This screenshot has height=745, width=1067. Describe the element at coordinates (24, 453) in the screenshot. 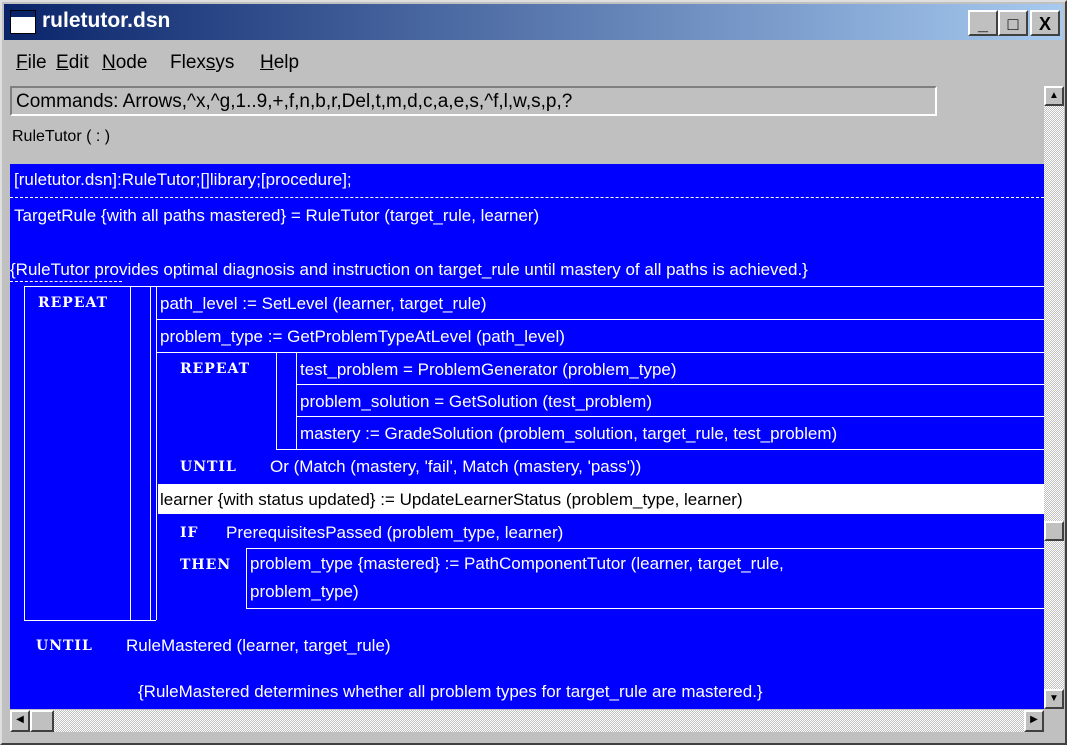

I see `outer-block-left` at that location.